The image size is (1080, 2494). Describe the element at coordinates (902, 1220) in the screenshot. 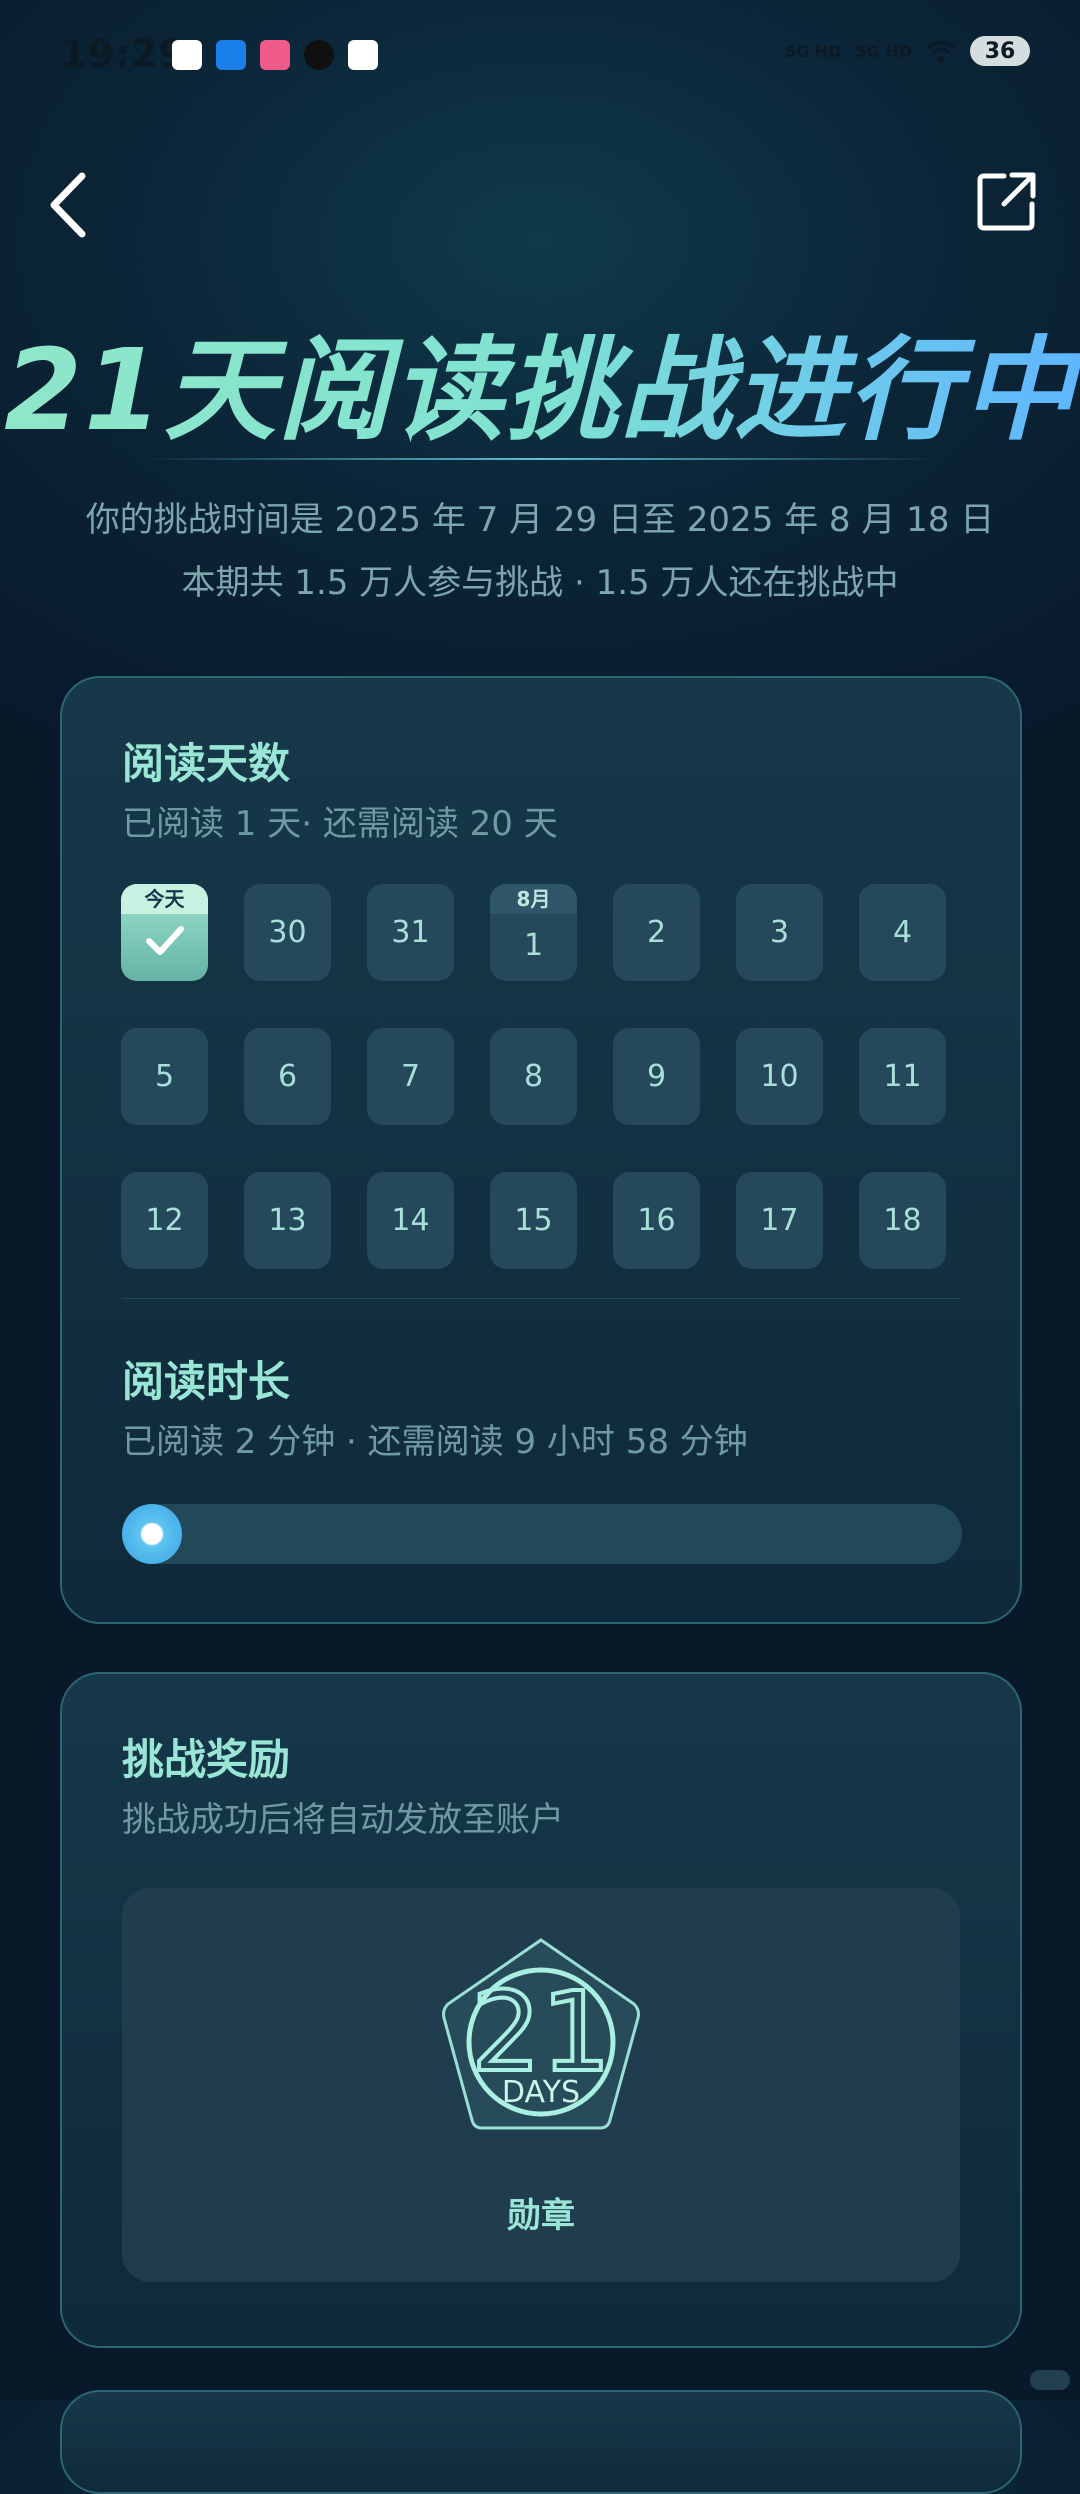

I see `day-cell: 18` at that location.